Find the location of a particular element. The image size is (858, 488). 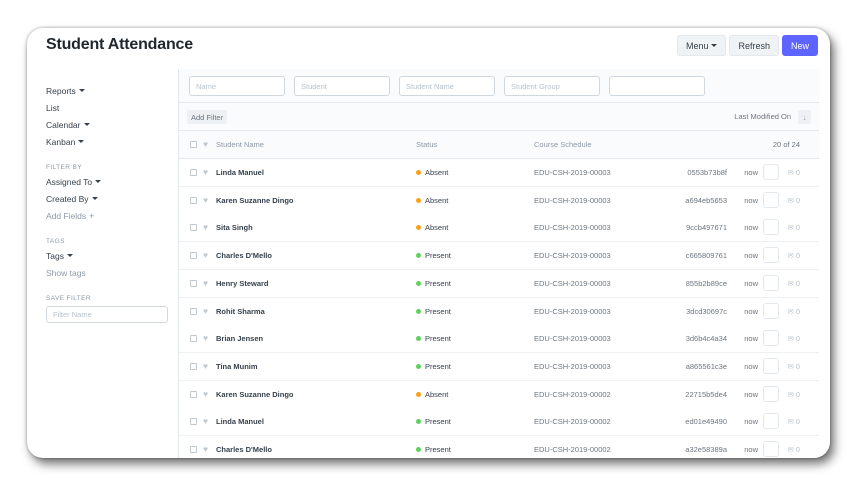

student-name: Sita Singh is located at coordinates (234, 227).